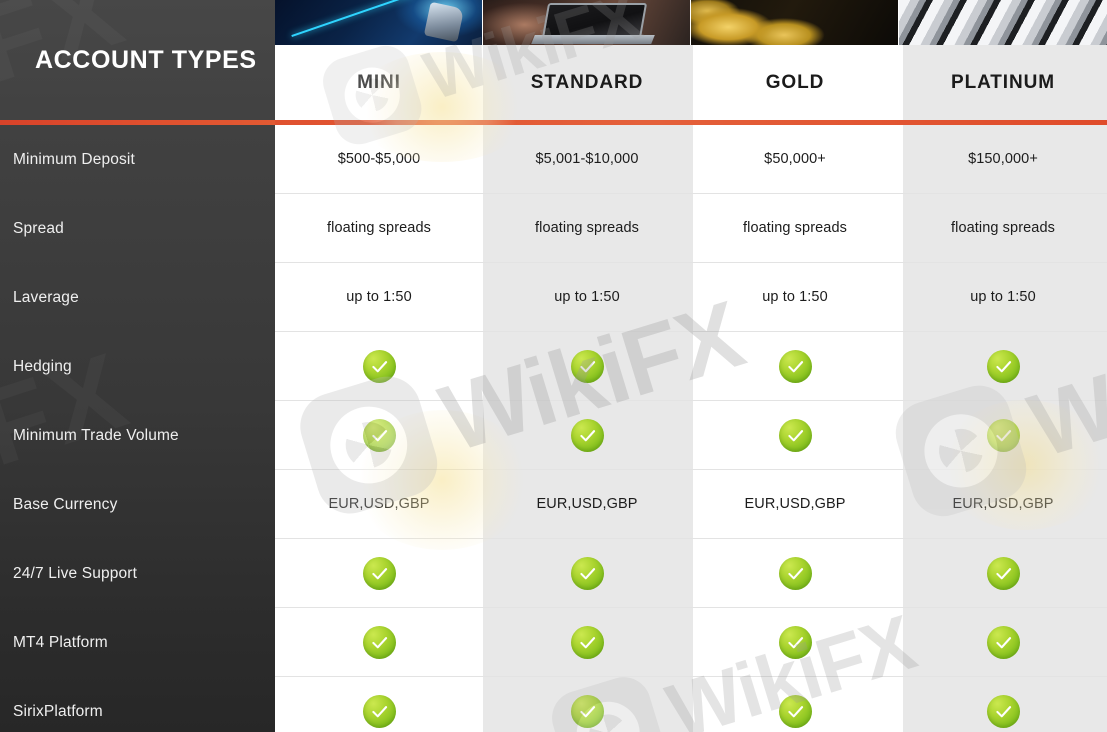 This screenshot has height=732, width=1107. I want to click on laptop-hands-photo, so click(587, 22).